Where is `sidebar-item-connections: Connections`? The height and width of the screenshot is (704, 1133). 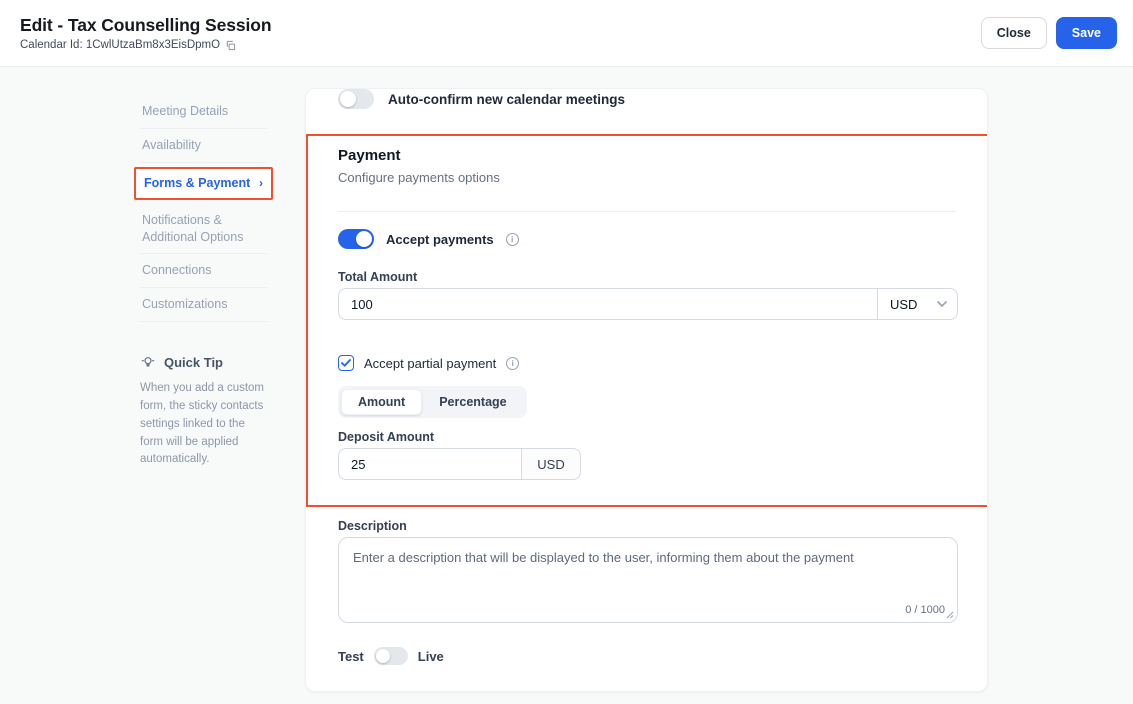 sidebar-item-connections: Connections is located at coordinates (203, 271).